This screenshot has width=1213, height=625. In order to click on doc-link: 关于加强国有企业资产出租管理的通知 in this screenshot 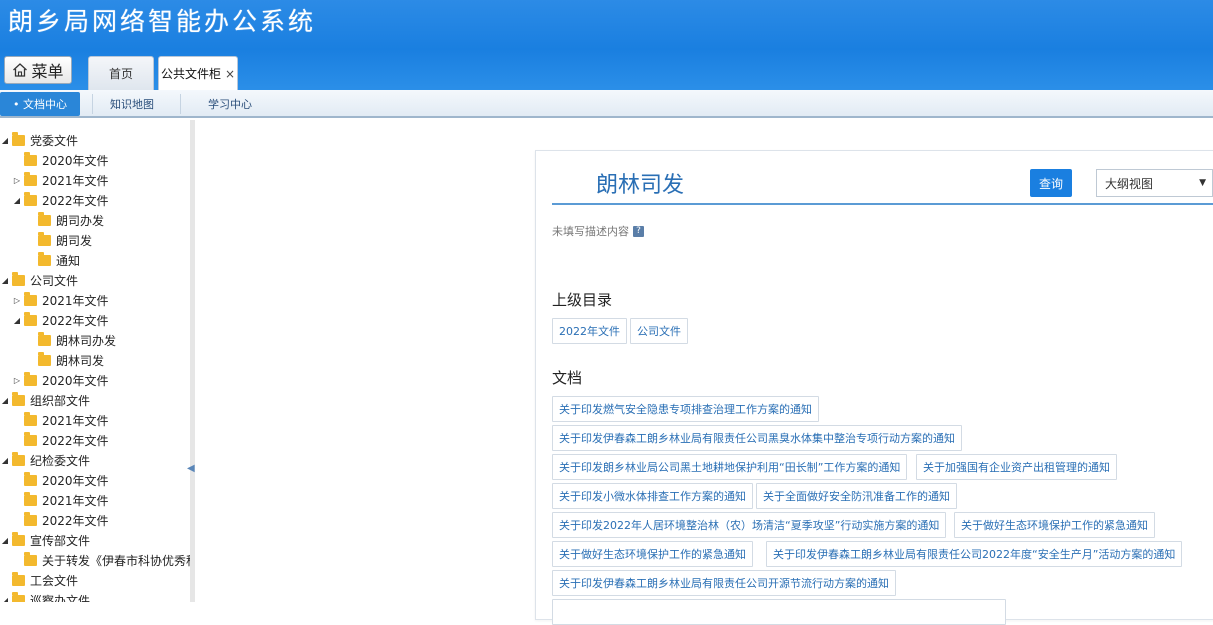, I will do `click(1016, 467)`.